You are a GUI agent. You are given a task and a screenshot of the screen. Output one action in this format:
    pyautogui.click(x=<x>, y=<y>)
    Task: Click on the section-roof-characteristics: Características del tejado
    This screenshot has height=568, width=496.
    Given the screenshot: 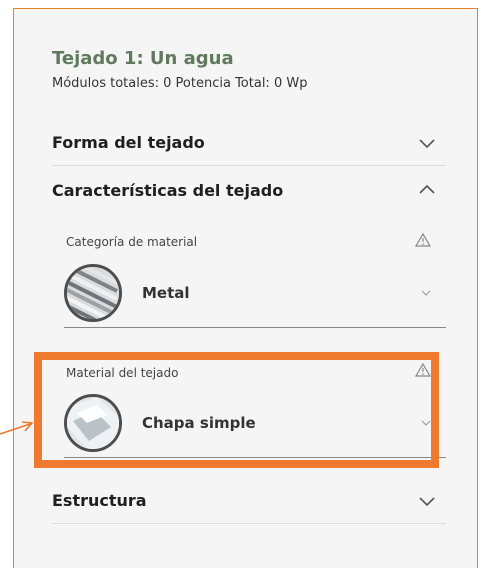 What is the action you would take?
    pyautogui.click(x=249, y=190)
    